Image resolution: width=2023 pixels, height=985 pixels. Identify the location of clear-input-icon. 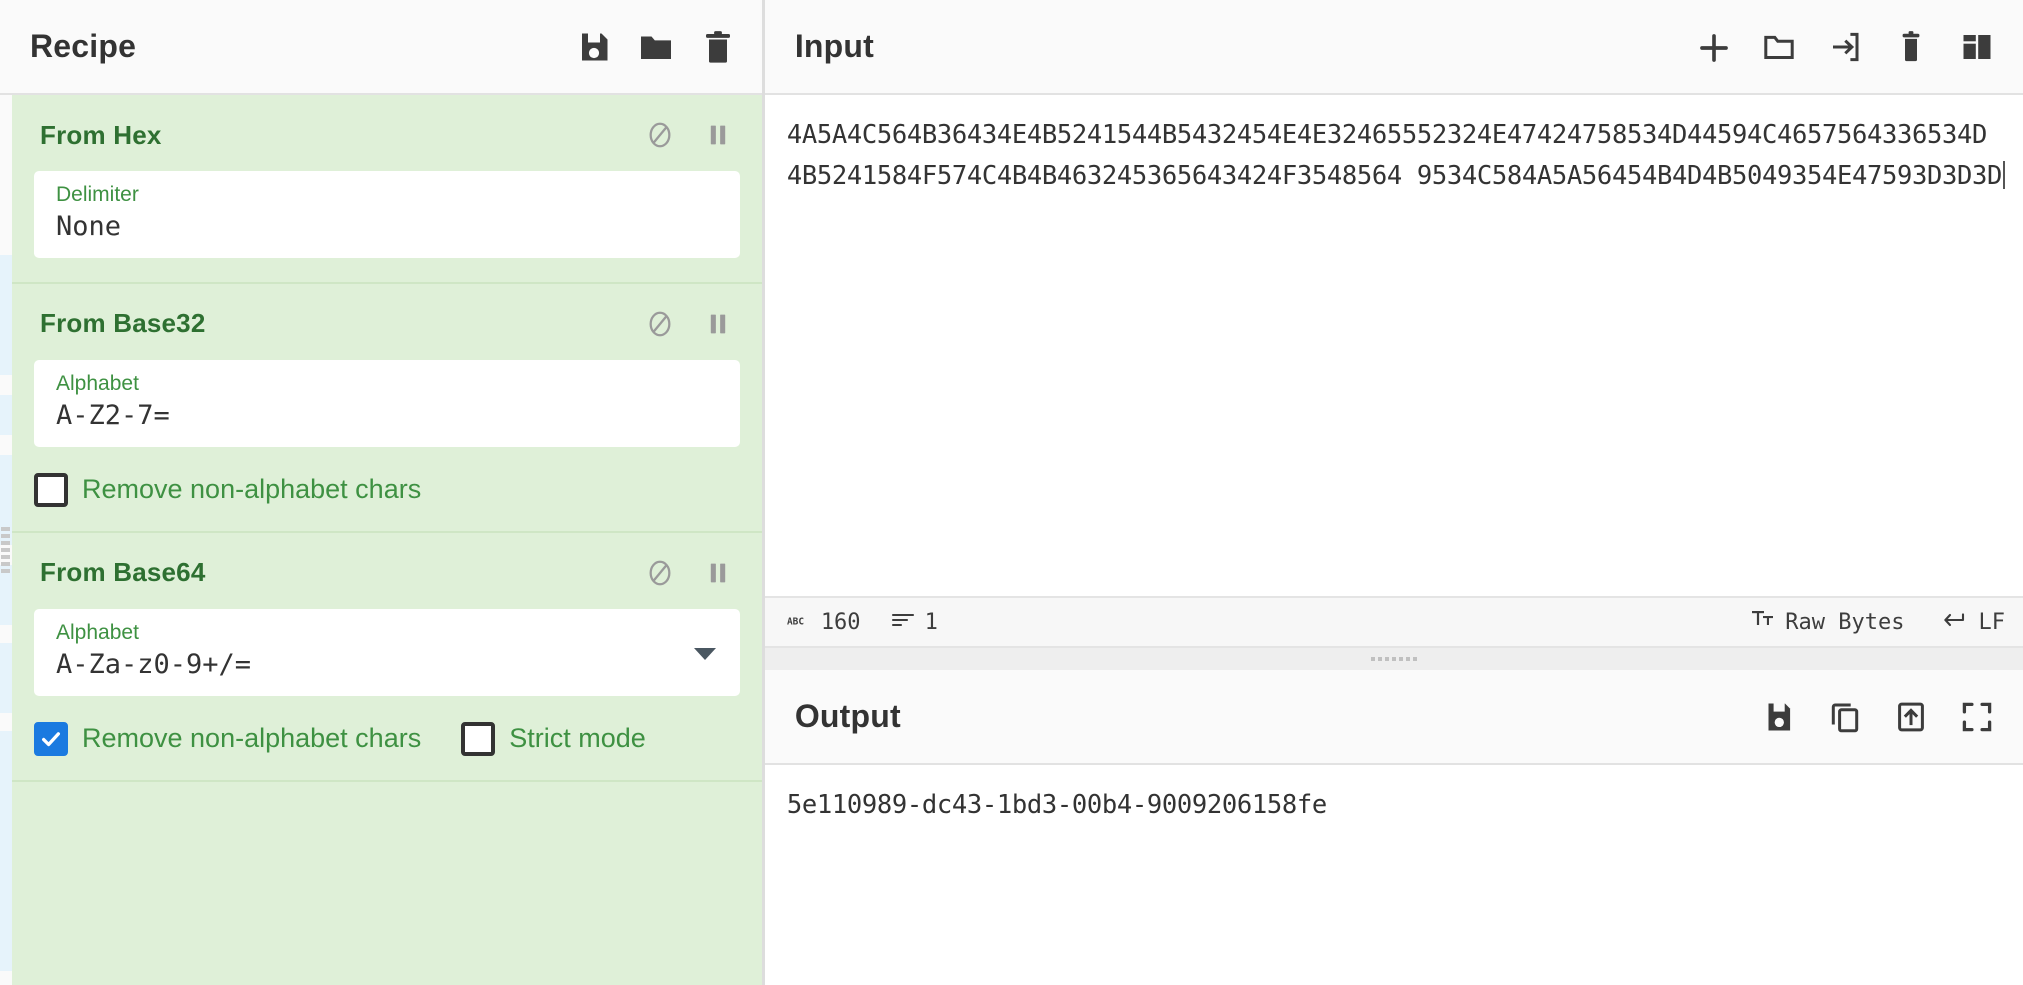
(1911, 47).